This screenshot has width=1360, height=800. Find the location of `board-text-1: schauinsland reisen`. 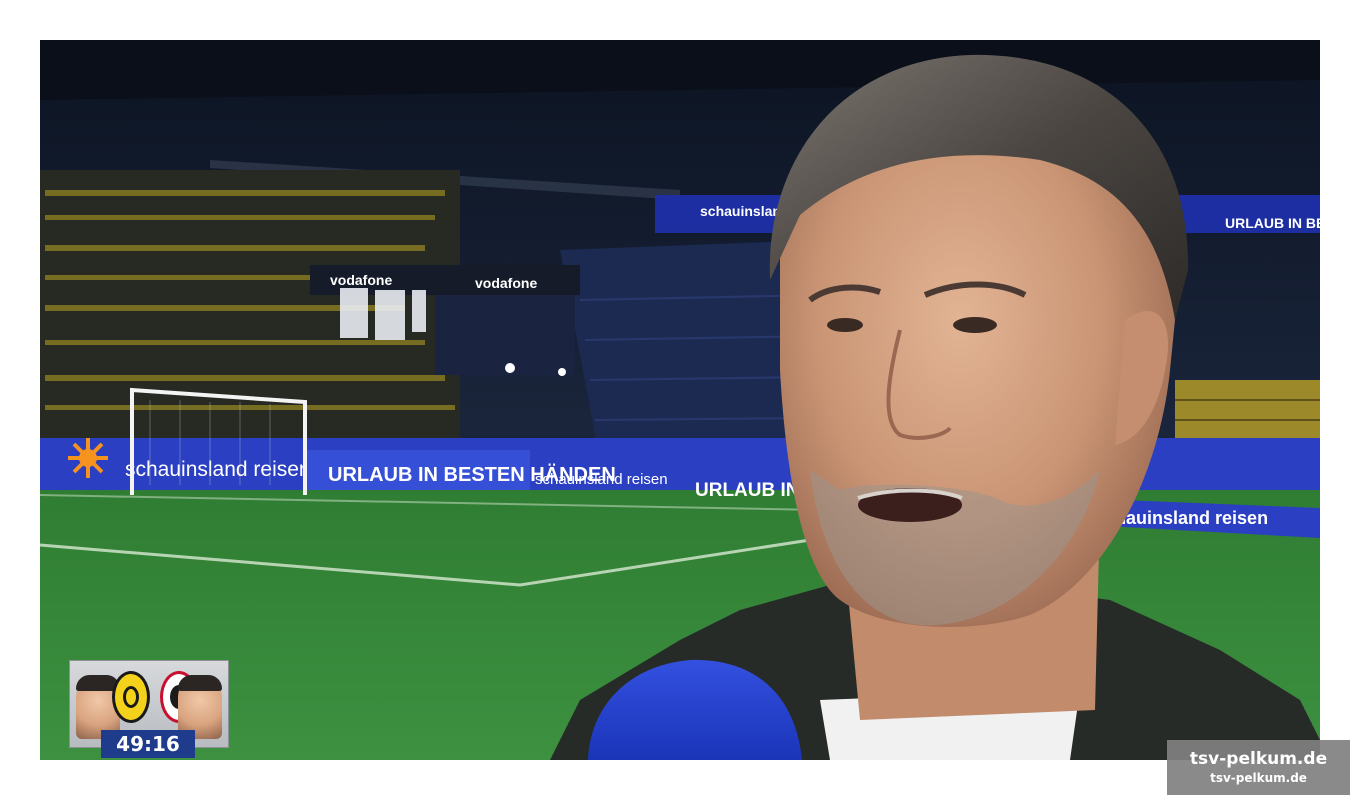

board-text-1: schauinsland reisen is located at coordinates (218, 469).